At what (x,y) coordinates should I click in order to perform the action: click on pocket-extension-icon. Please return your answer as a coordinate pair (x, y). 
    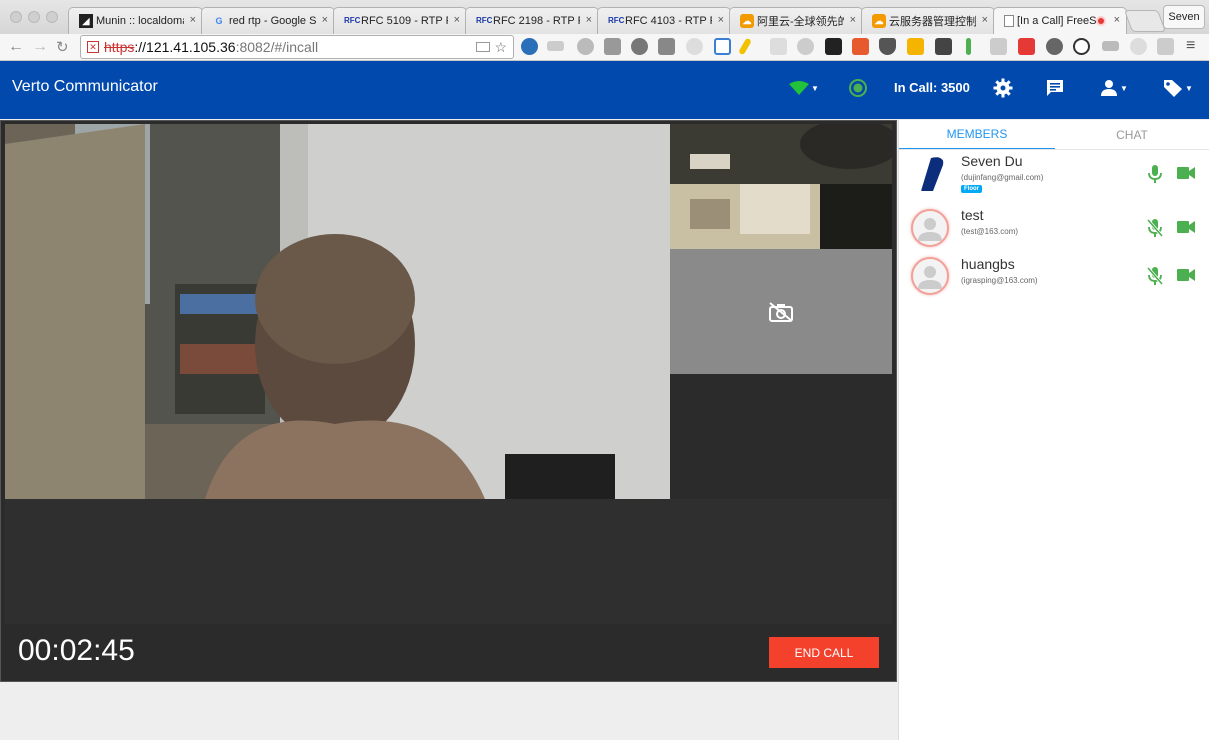
    Looking at the image, I should click on (887, 46).